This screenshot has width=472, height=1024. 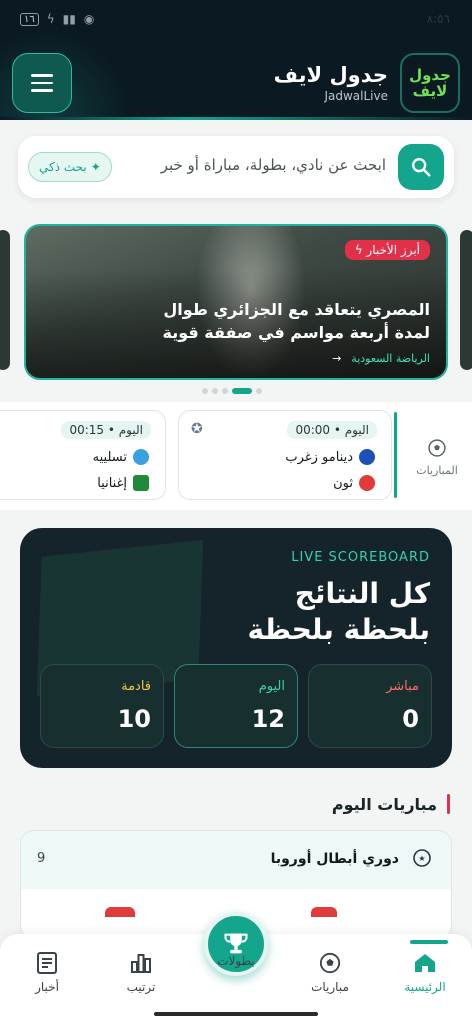 I want to click on home-team: تسلييه, so click(x=121, y=457).